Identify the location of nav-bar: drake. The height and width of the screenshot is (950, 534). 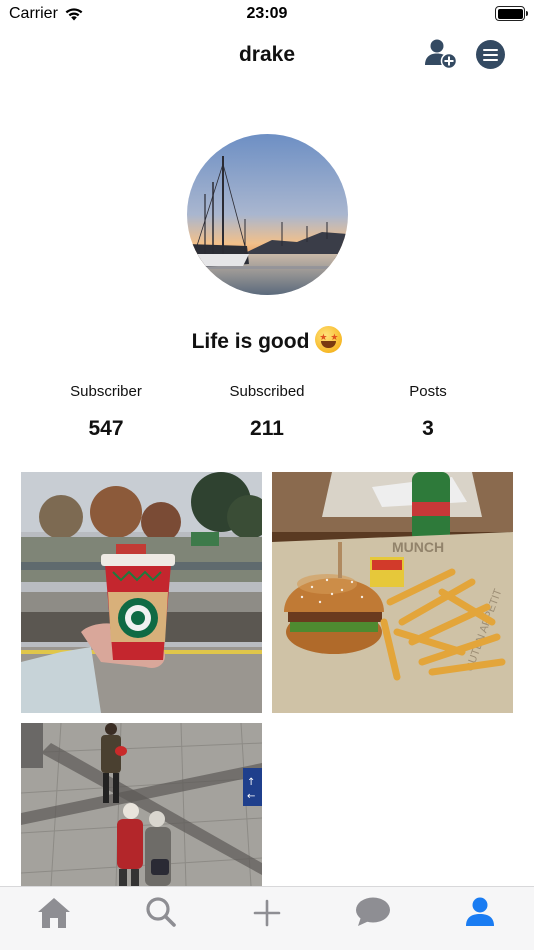
(267, 55).